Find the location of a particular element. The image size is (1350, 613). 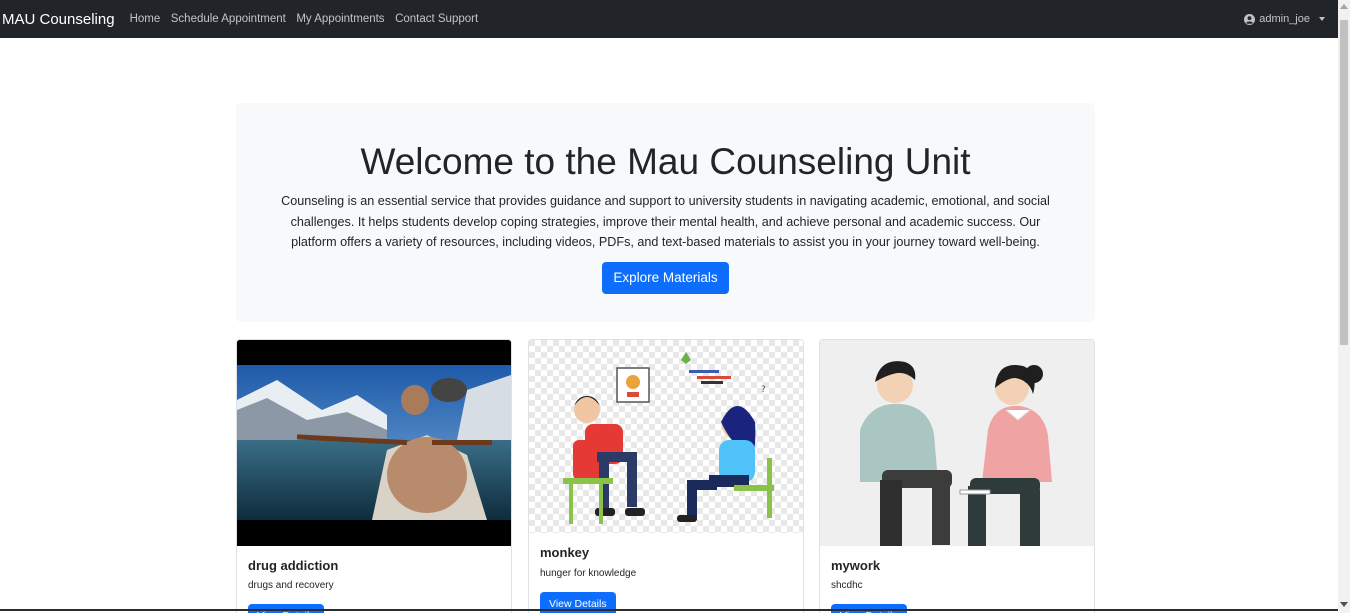

card-image: ? is located at coordinates (666, 436).